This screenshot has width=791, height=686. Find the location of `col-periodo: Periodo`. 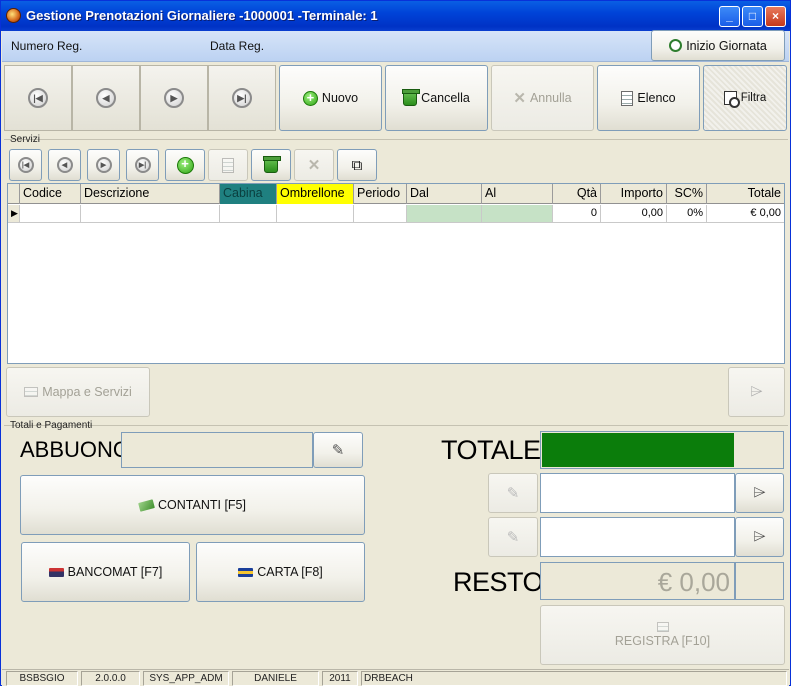

col-periodo: Periodo is located at coordinates (380, 194).